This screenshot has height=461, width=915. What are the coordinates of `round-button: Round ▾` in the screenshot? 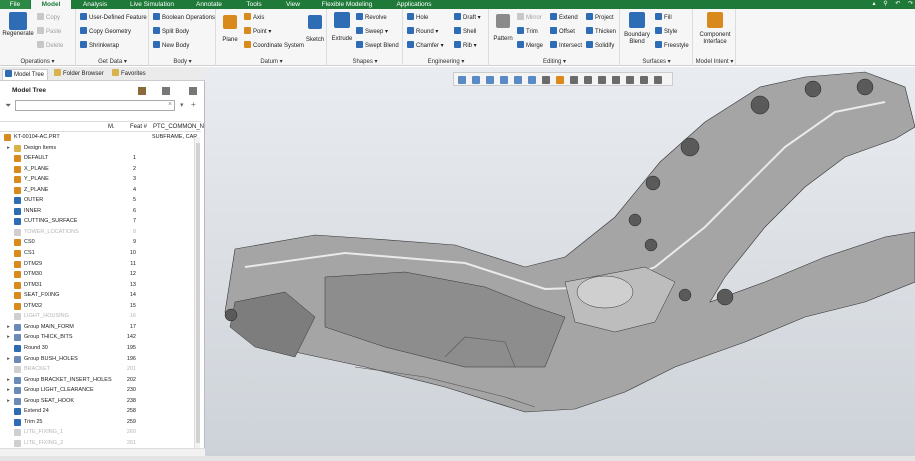 It's located at (422, 31).